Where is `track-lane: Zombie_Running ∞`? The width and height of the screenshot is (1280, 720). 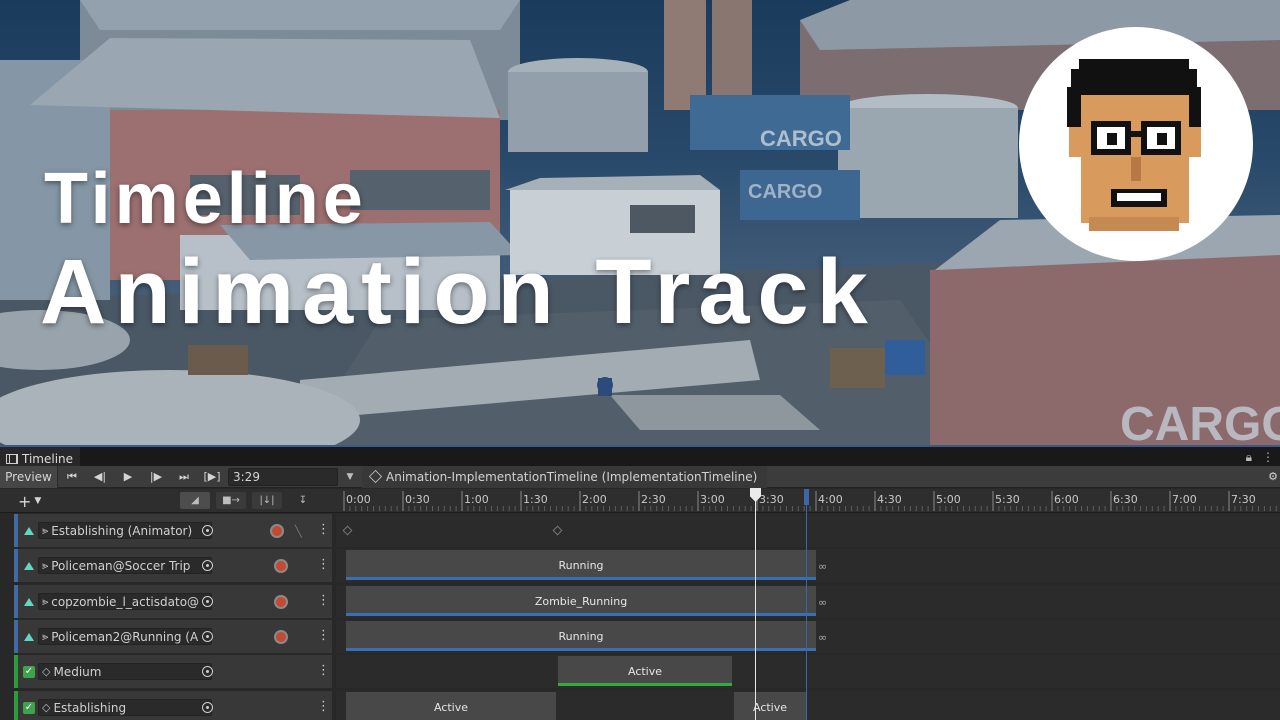 track-lane: Zombie_Running ∞ is located at coordinates (808, 601).